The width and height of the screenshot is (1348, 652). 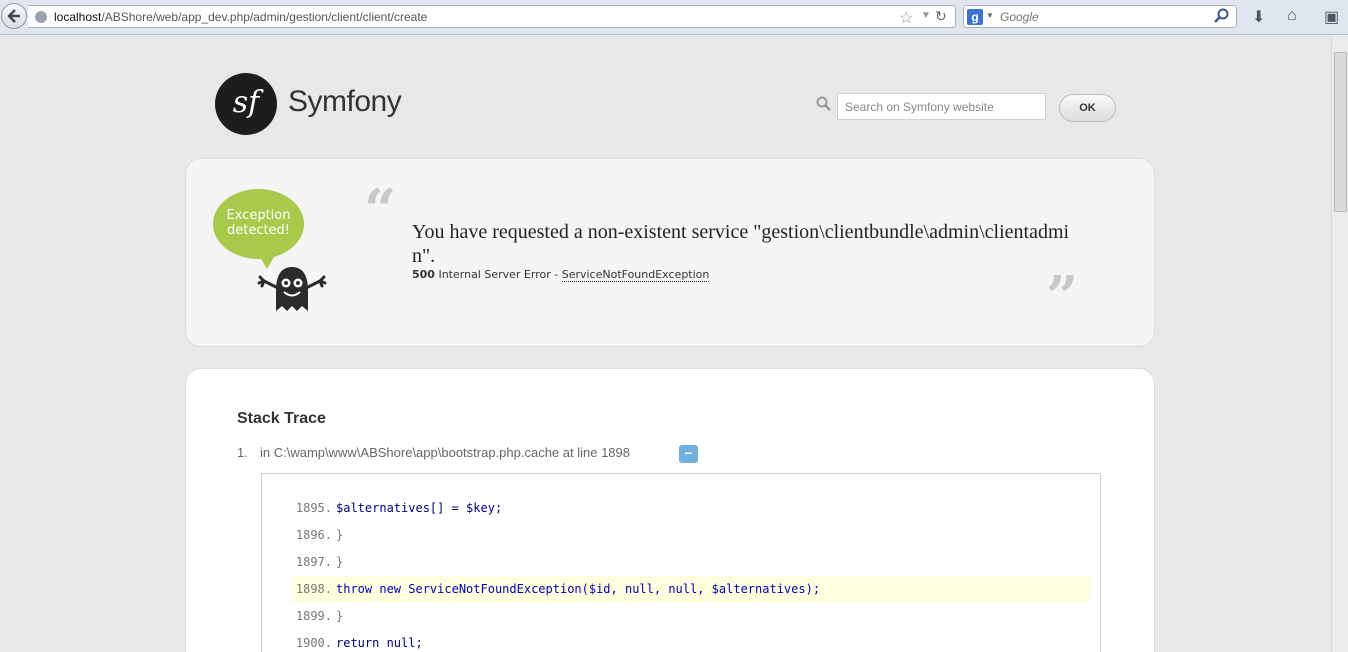 What do you see at coordinates (313, 643) in the screenshot?
I see `line-number: 1900.` at bounding box center [313, 643].